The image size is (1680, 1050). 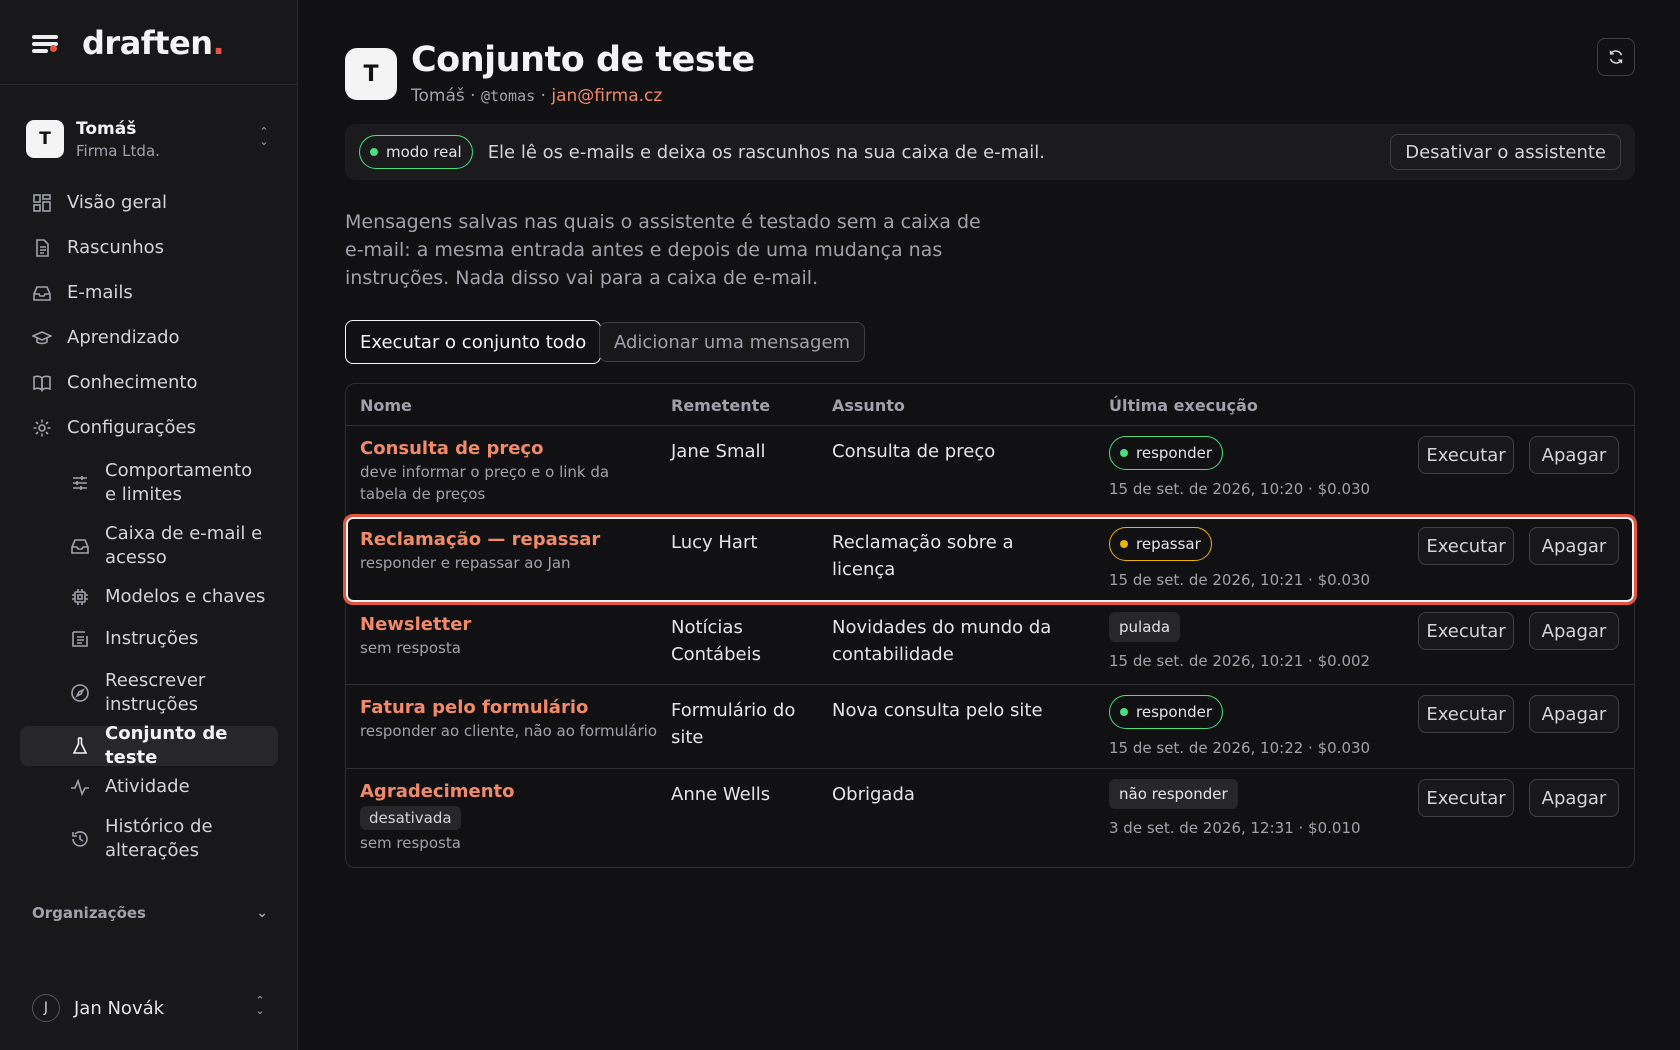 I want to click on sidebar-divider, so click(x=148, y=84).